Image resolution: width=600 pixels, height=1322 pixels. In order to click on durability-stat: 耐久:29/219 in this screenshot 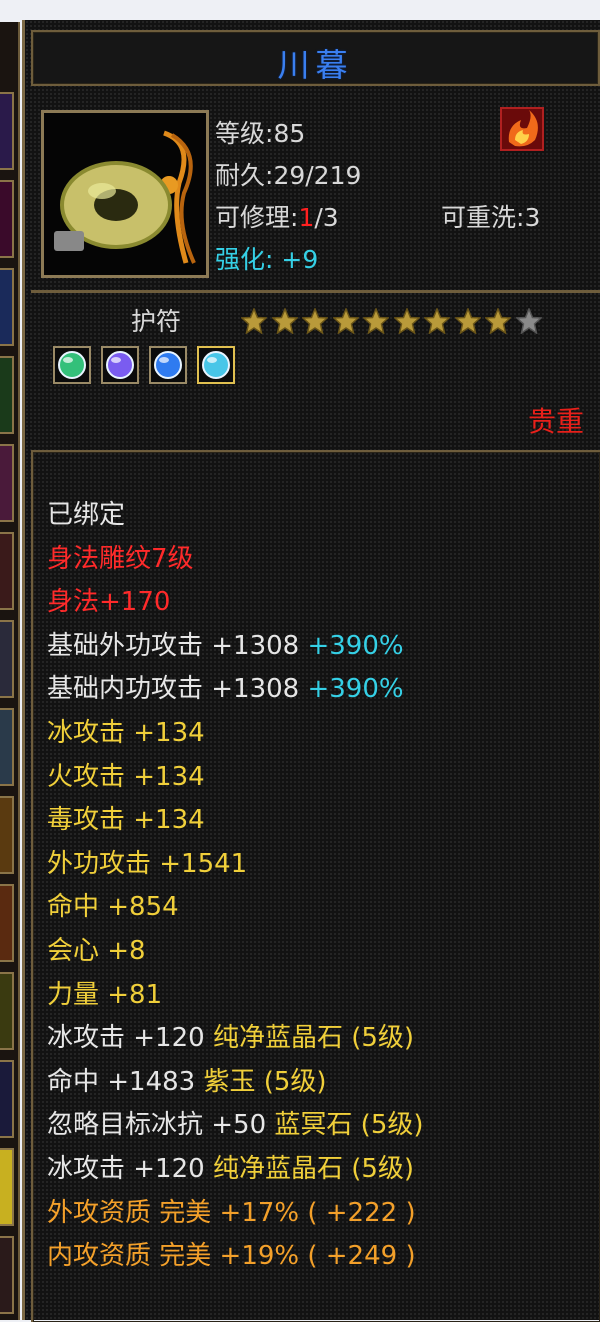, I will do `click(288, 174)`.